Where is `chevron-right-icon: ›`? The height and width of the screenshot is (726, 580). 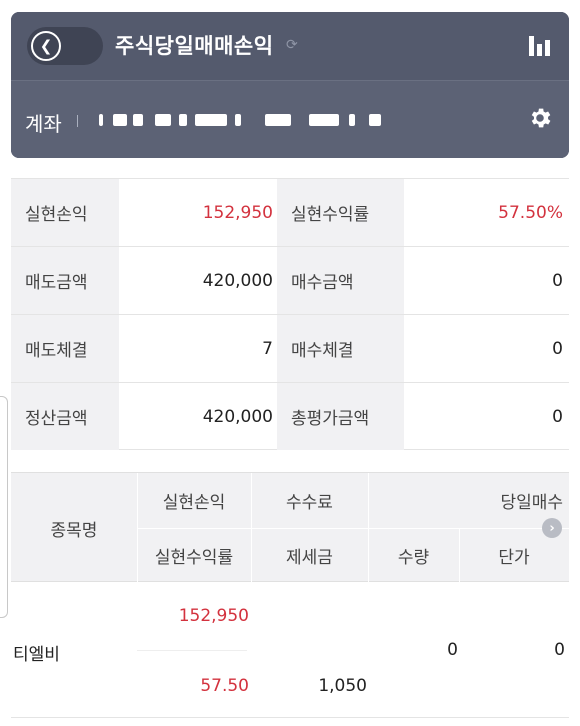 chevron-right-icon: › is located at coordinates (552, 528).